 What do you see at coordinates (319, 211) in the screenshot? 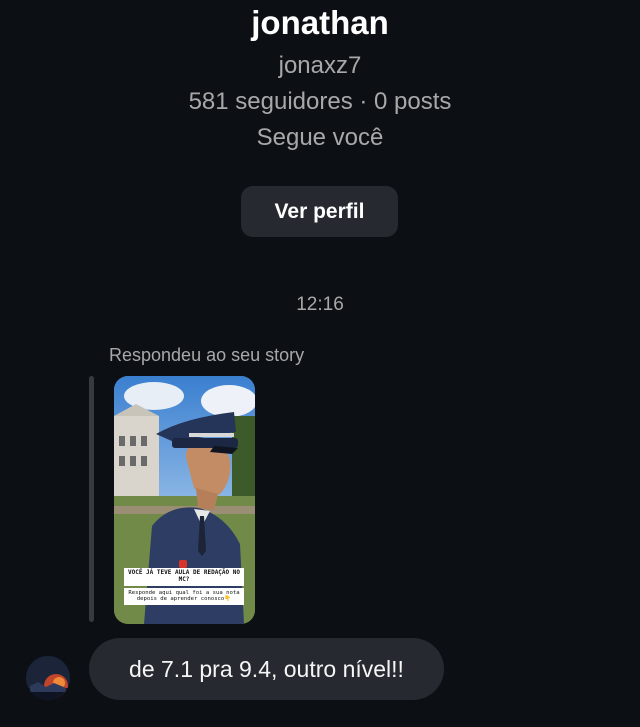
I see `view-profile-button: Ver perfil` at bounding box center [319, 211].